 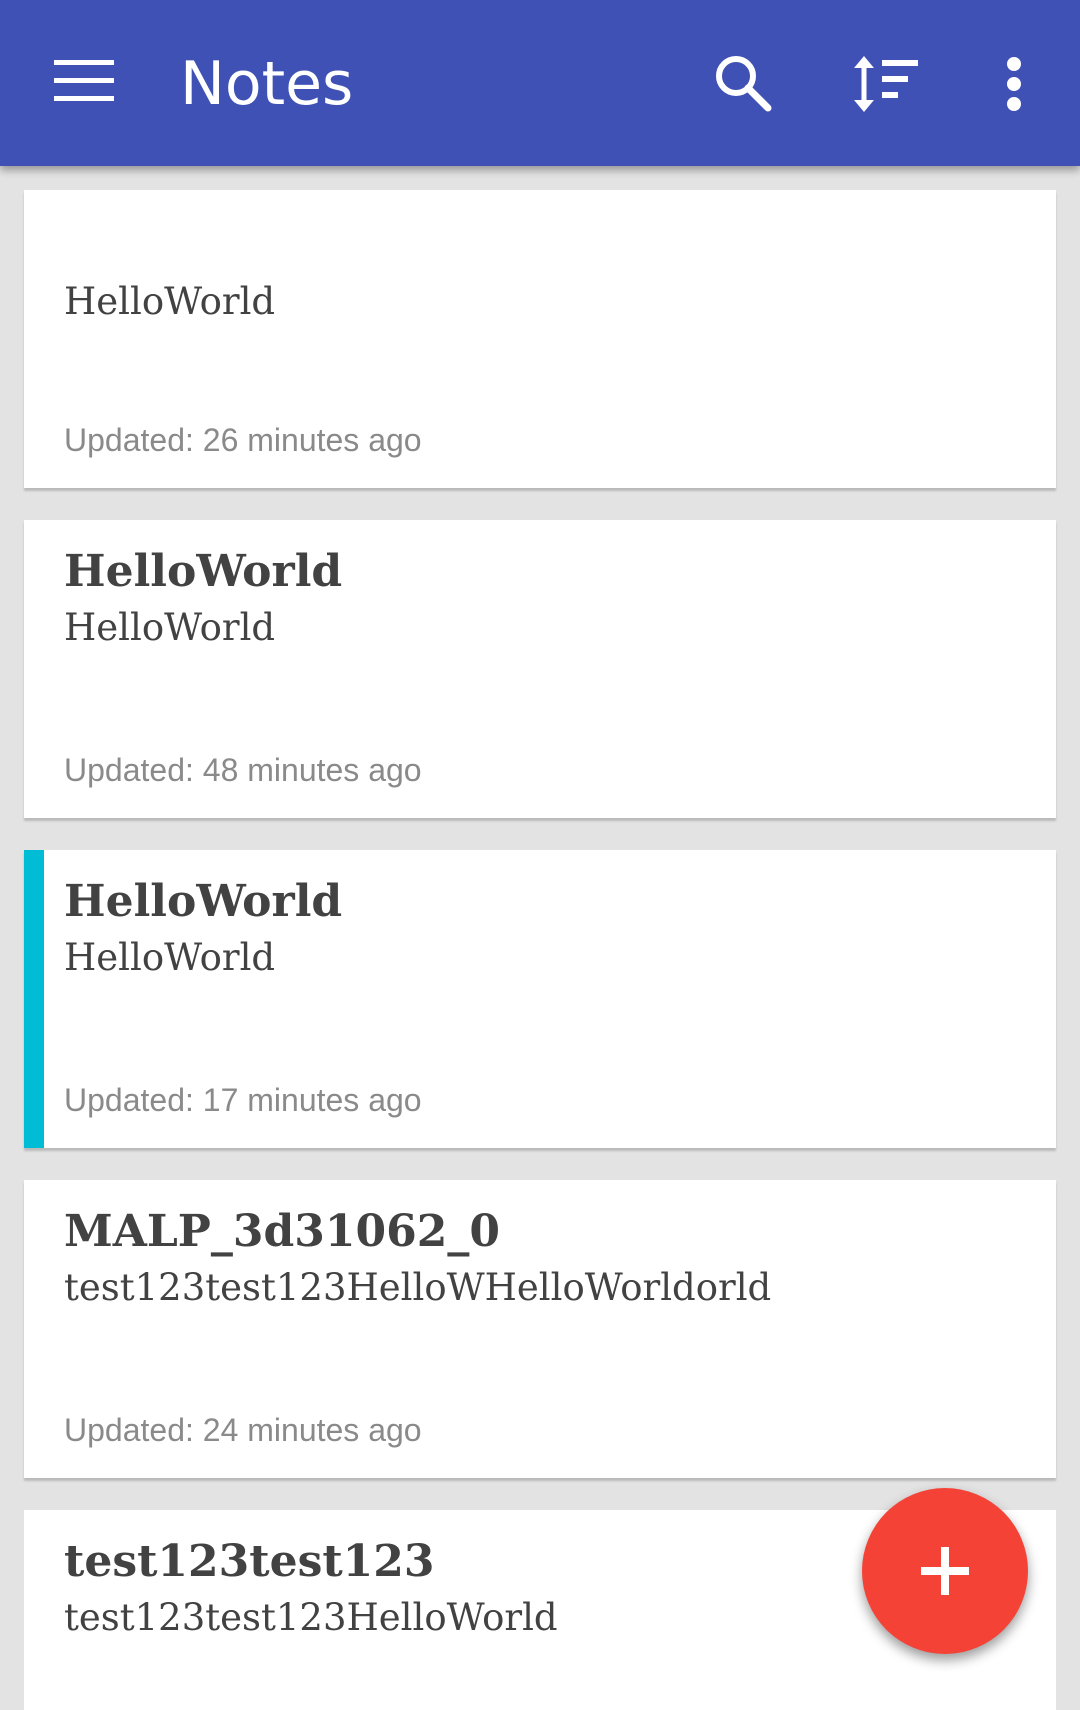 What do you see at coordinates (243, 1100) in the screenshot?
I see `note-updated-time: Updated: 17 minutes ago` at bounding box center [243, 1100].